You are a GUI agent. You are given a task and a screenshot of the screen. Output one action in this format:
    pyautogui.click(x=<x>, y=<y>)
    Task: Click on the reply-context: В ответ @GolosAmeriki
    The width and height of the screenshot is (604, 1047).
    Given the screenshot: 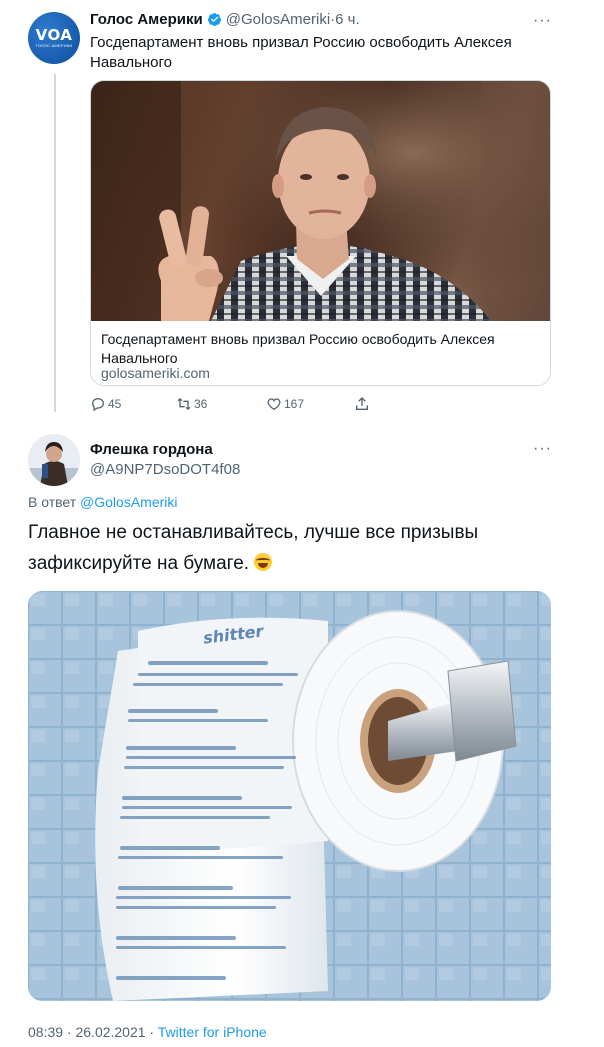 What is the action you would take?
    pyautogui.click(x=102, y=502)
    